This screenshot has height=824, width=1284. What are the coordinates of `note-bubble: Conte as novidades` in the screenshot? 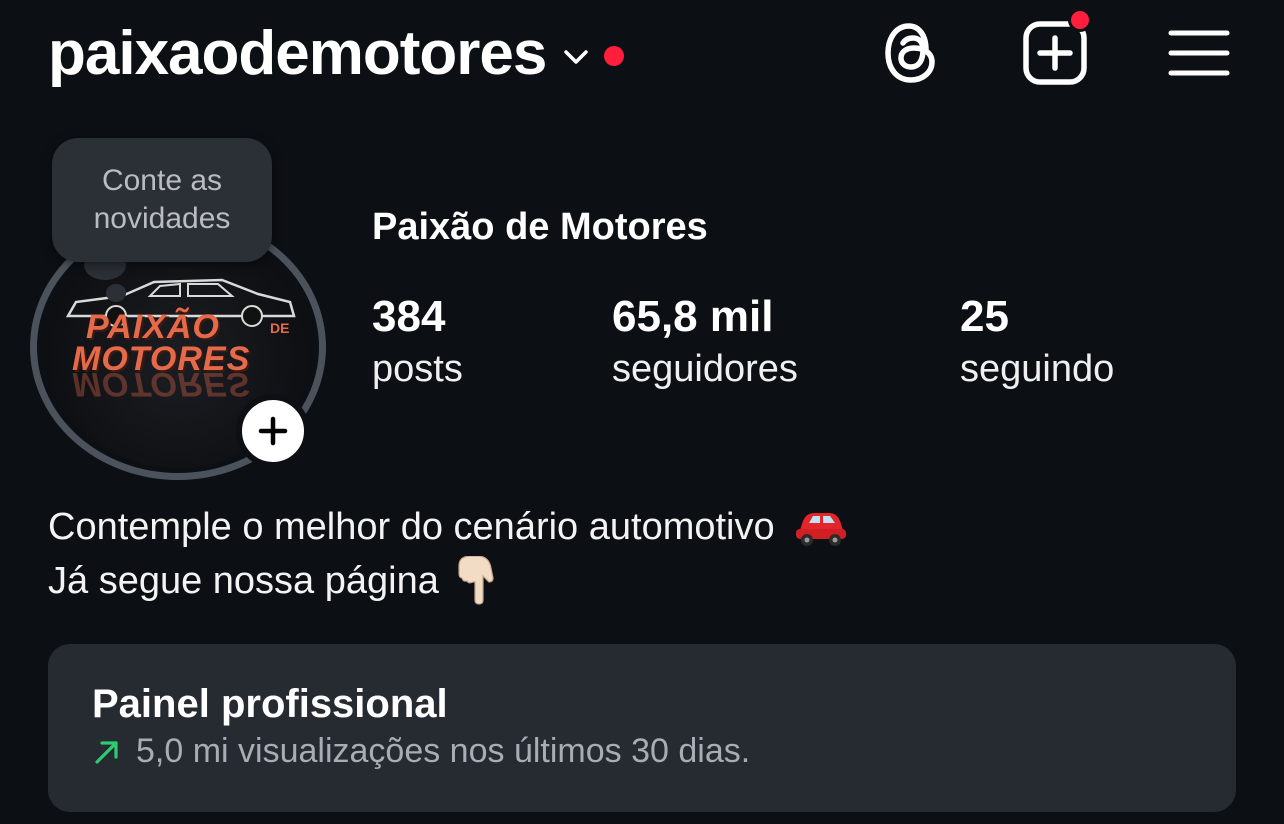 It's located at (162, 200).